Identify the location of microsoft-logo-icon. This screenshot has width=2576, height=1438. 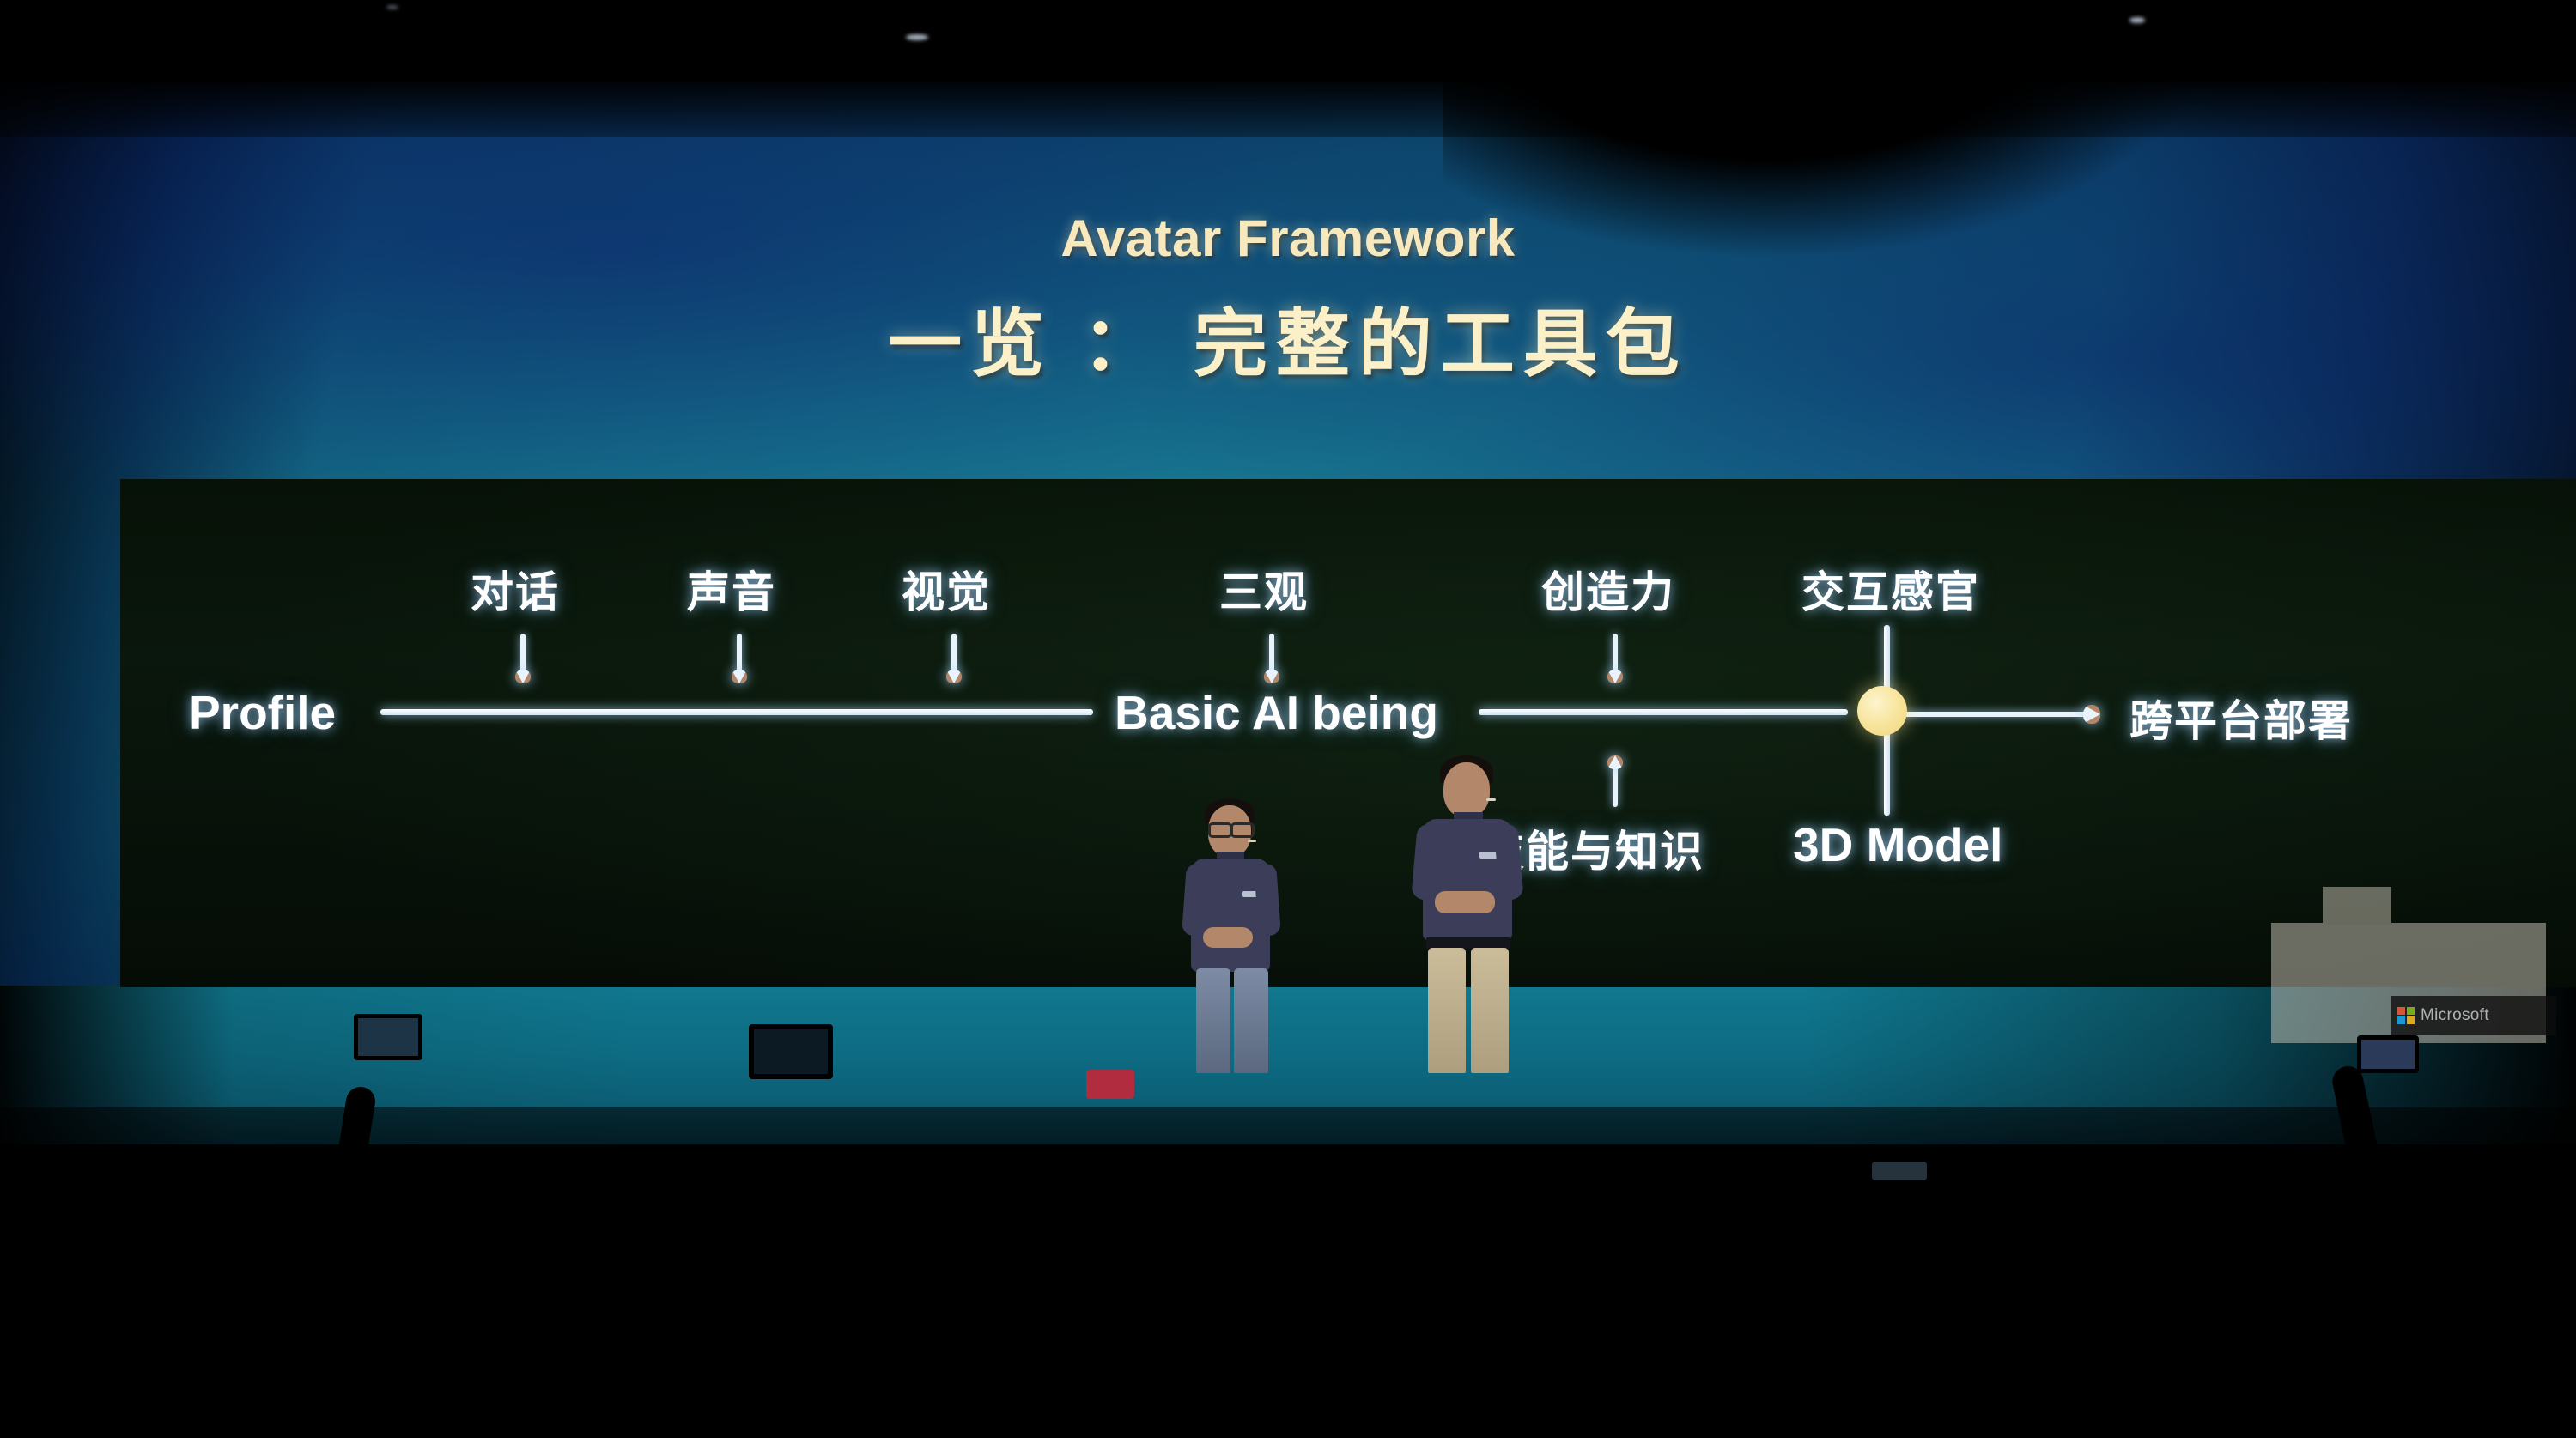
(2406, 1015).